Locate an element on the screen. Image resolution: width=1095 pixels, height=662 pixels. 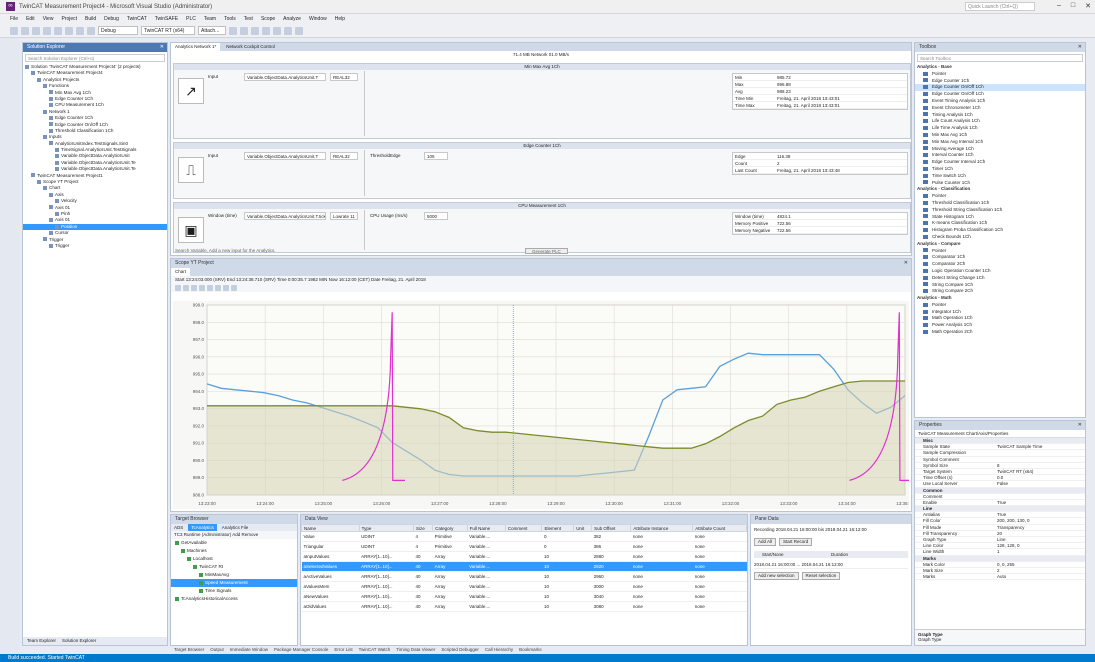
toolbox-item: Math Operation 2Ch is located at coordinates (1000, 332).